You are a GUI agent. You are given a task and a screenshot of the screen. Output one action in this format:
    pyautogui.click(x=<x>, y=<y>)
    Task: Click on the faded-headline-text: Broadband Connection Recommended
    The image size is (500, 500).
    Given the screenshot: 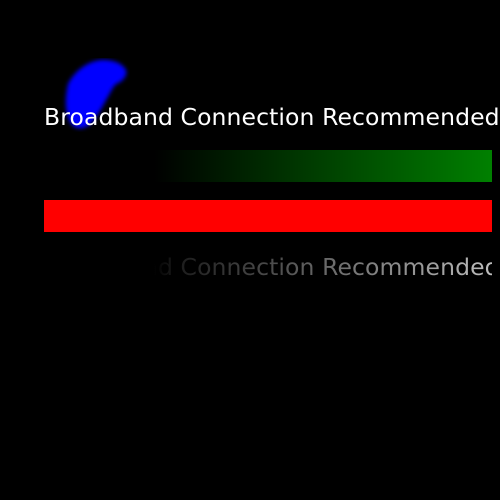 What is the action you would take?
    pyautogui.click(x=268, y=267)
    